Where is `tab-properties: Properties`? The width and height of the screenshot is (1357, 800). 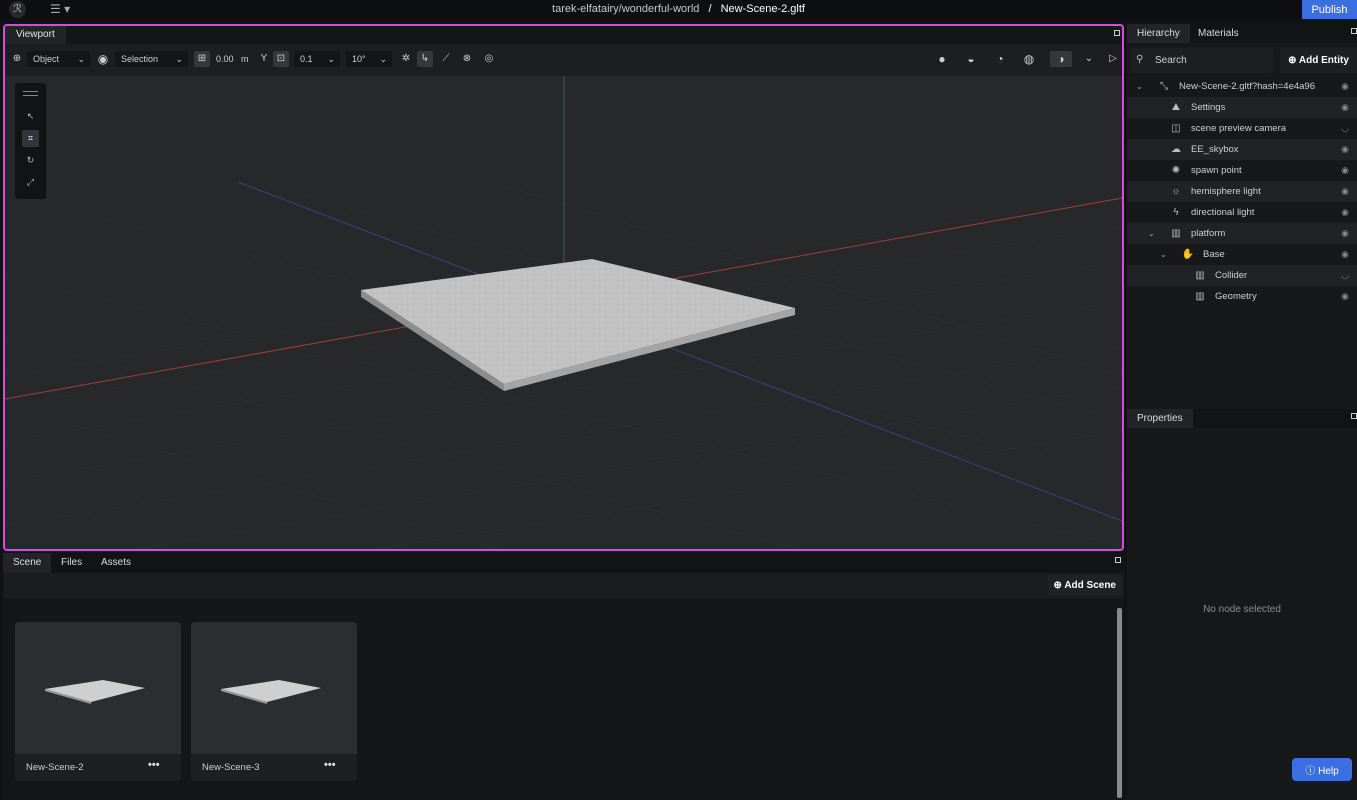
tab-properties: Properties is located at coordinates (1160, 418).